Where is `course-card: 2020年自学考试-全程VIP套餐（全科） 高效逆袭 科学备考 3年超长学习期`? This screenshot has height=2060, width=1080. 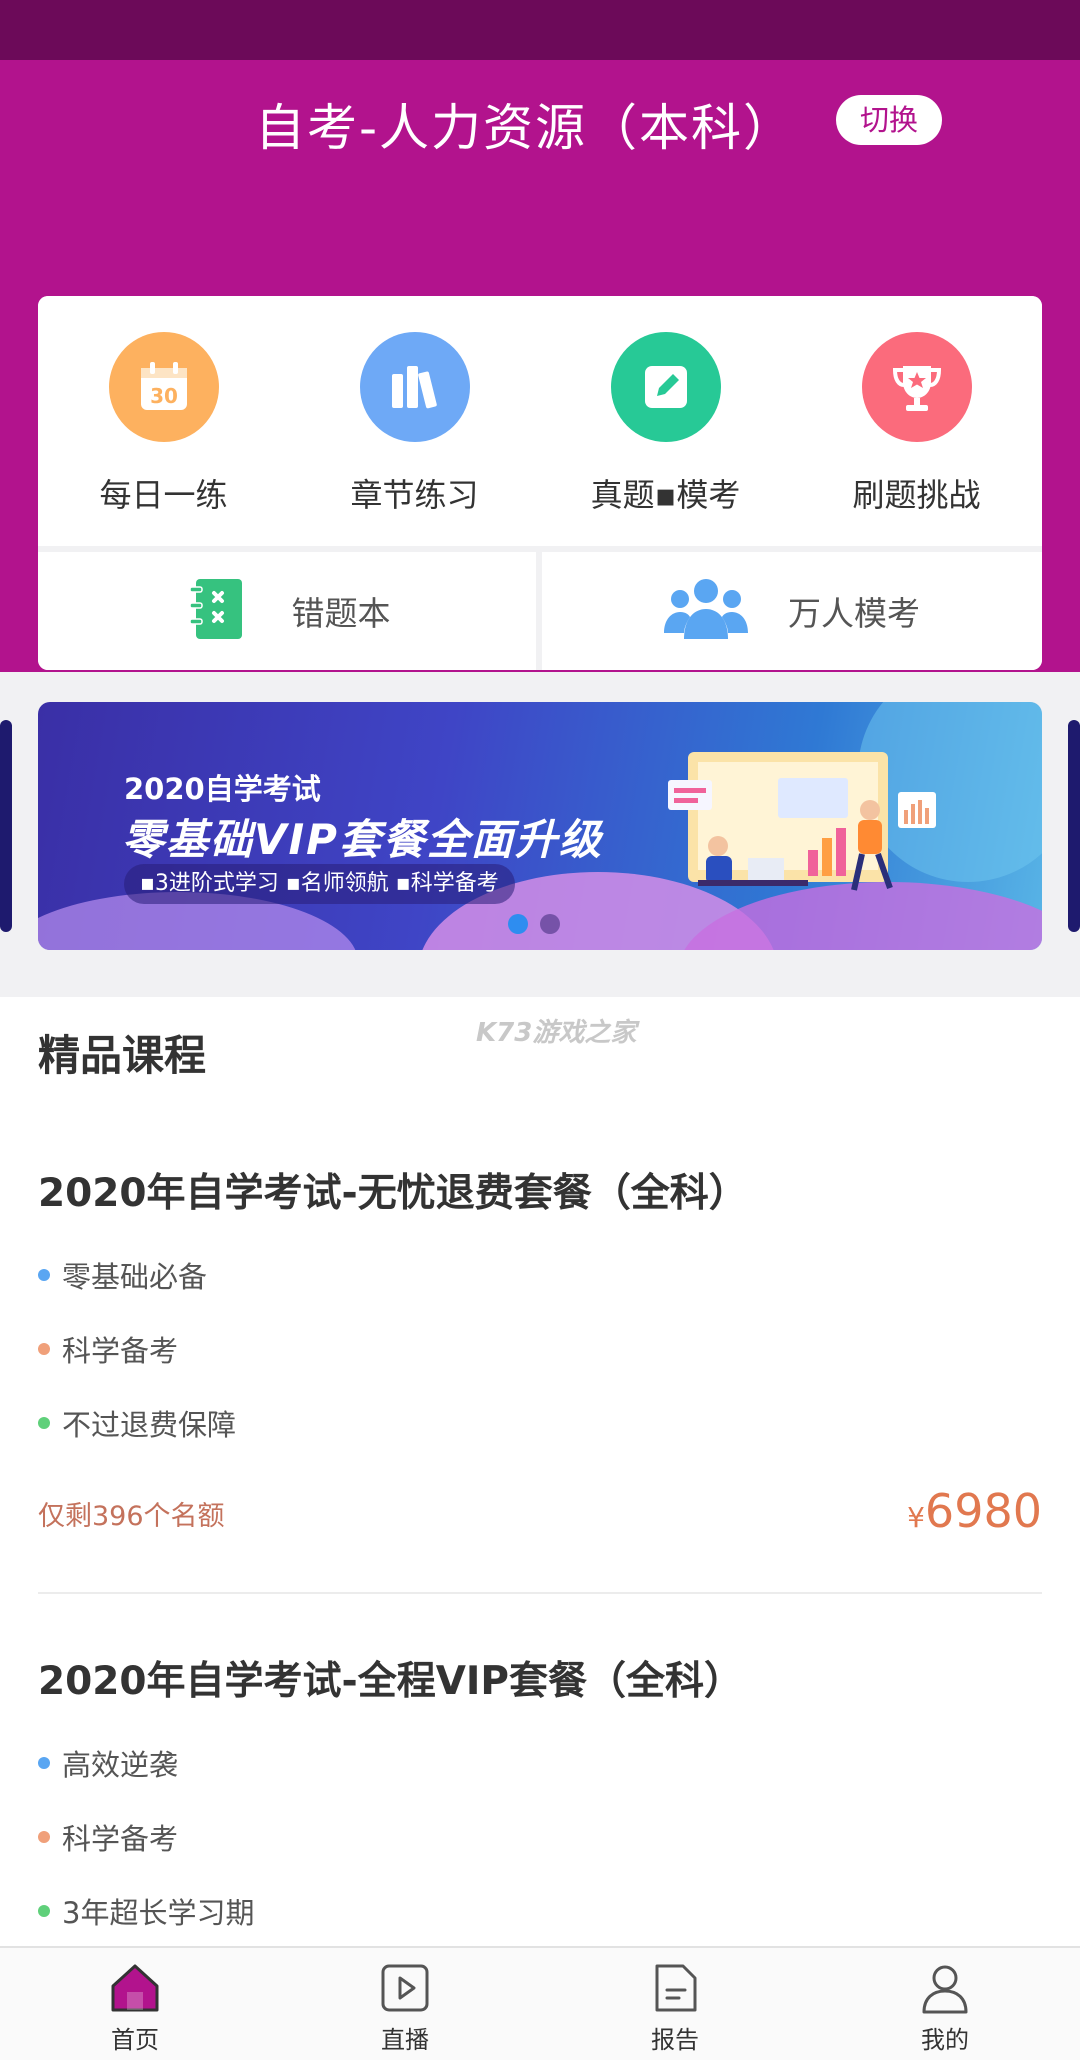 course-card: 2020年自学考试-全程VIP套餐（全科） 高效逆袭 科学备考 3年超长学习期 is located at coordinates (540, 1799).